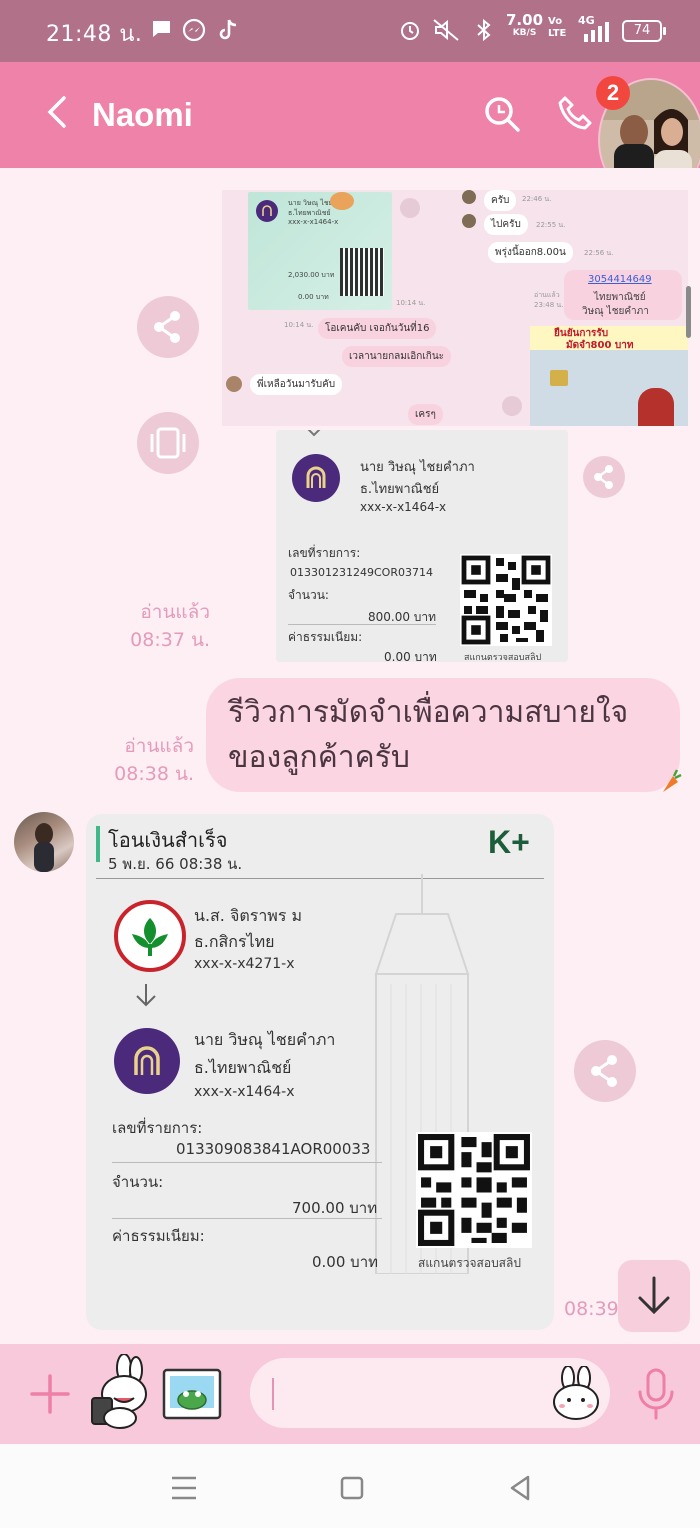 The image size is (700, 1528). I want to click on scrollbar-thumb, so click(688, 312).